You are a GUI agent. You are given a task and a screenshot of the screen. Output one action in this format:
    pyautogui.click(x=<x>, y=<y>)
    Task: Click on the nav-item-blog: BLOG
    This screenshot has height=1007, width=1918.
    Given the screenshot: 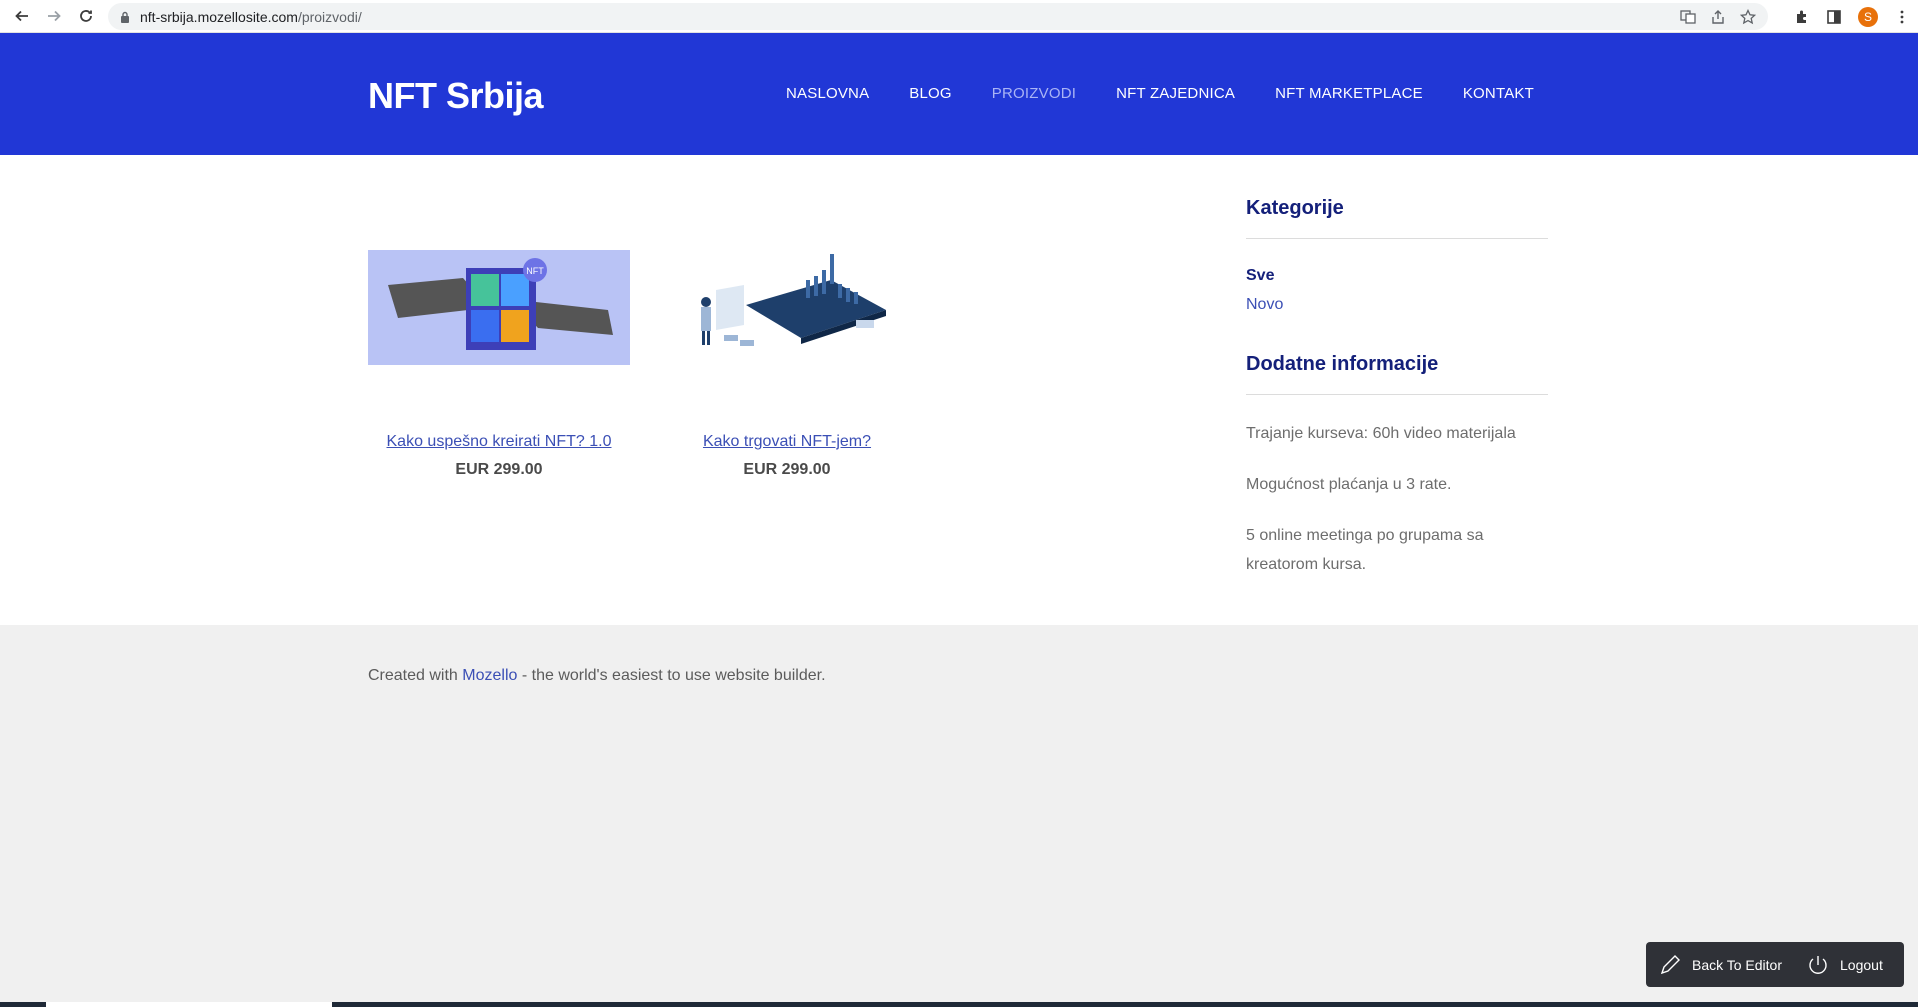 What is the action you would take?
    pyautogui.click(x=930, y=93)
    